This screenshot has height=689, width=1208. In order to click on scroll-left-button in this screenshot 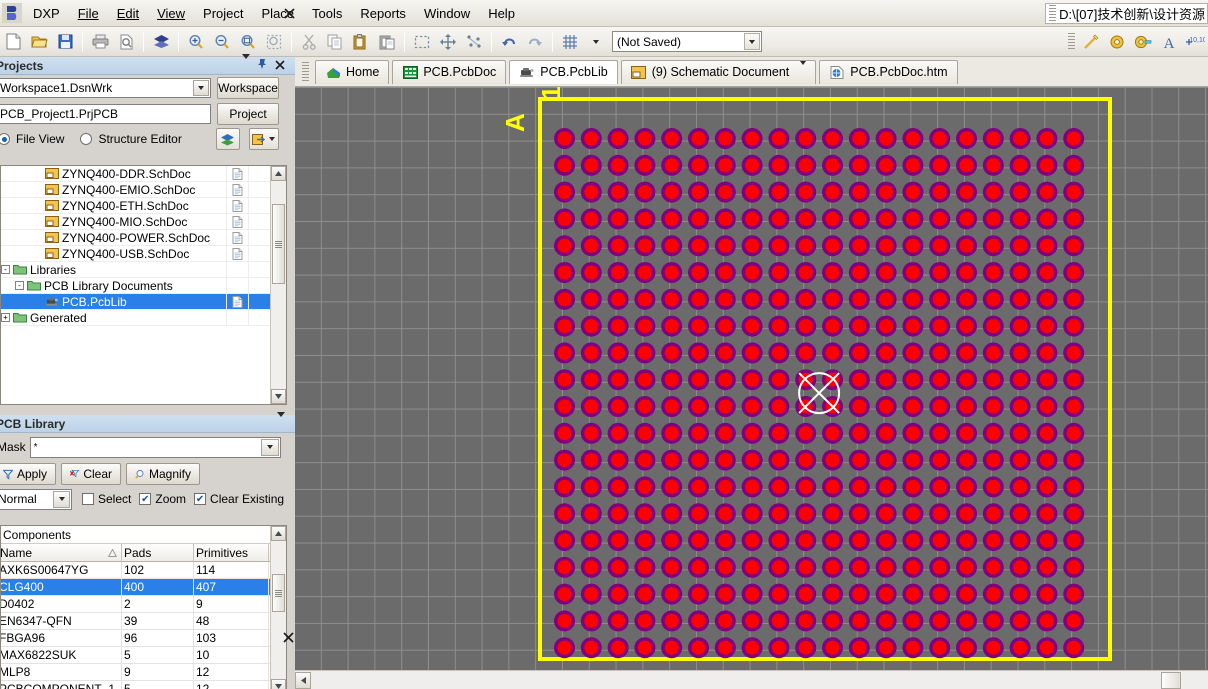, I will do `click(303, 680)`.